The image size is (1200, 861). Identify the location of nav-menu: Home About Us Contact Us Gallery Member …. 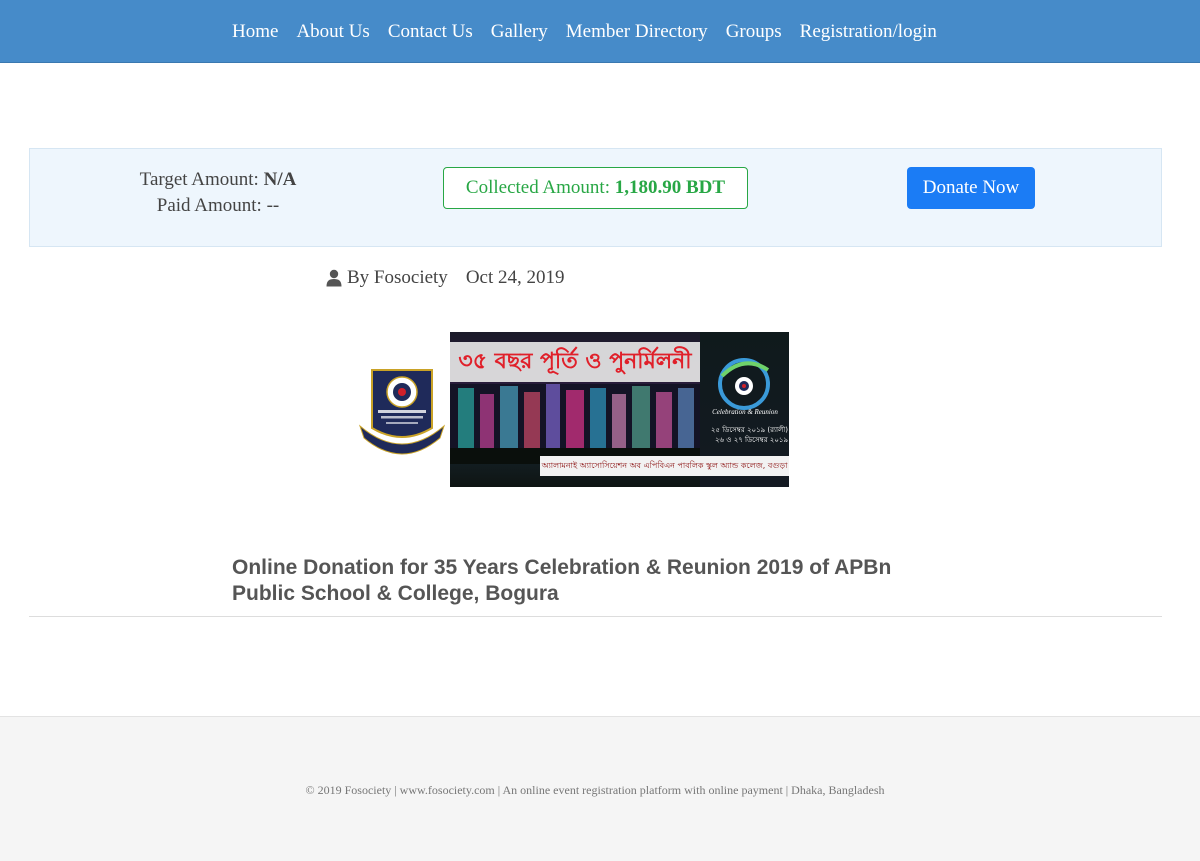
(593, 32).